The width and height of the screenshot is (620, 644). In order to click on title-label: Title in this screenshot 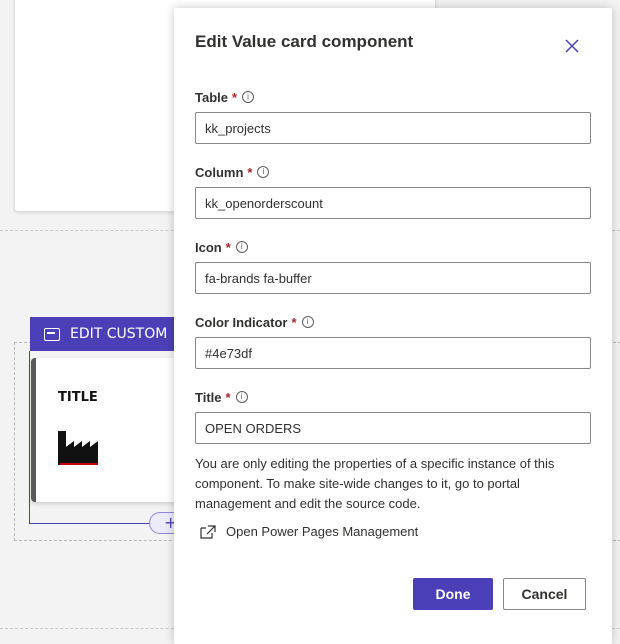, I will do `click(208, 397)`.